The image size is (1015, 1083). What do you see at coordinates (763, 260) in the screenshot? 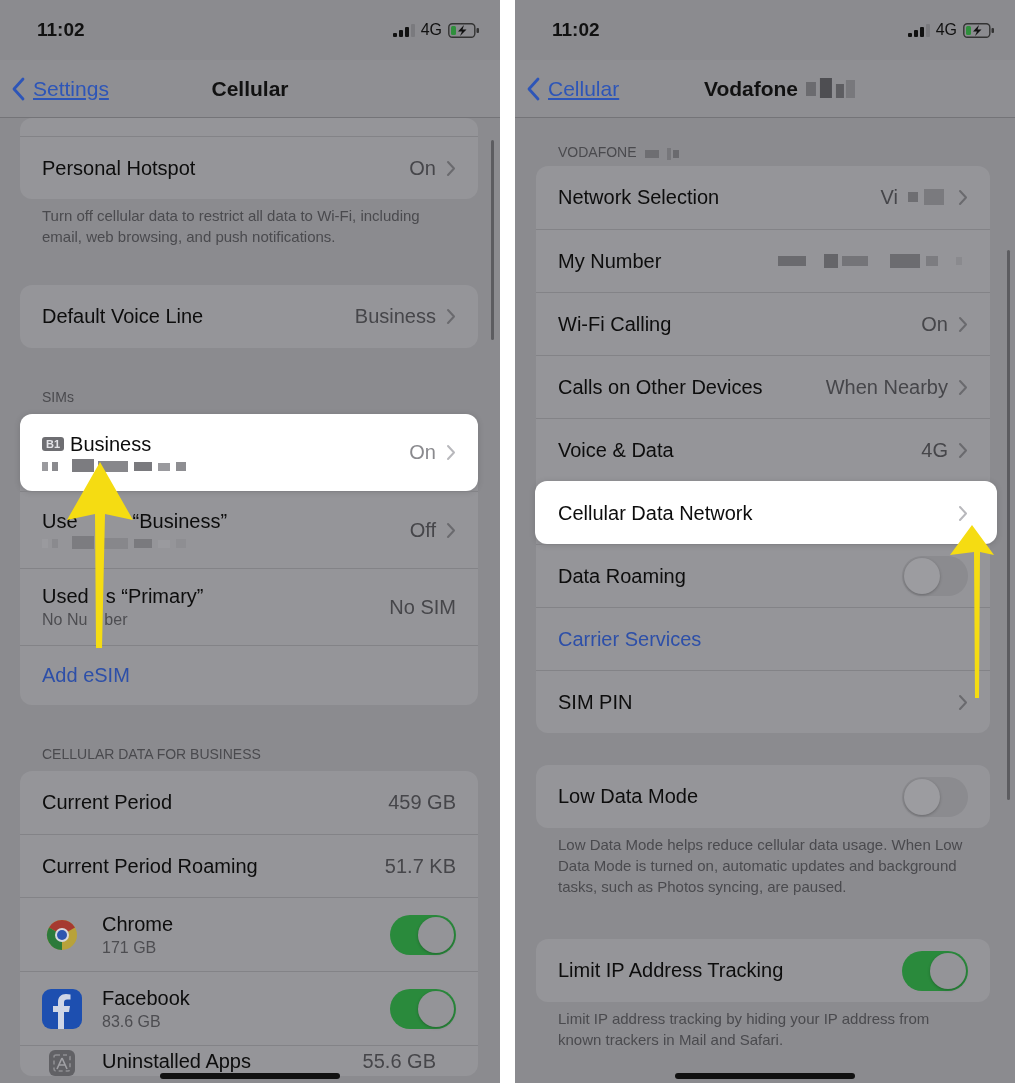
I see `settings-row: My Number` at bounding box center [763, 260].